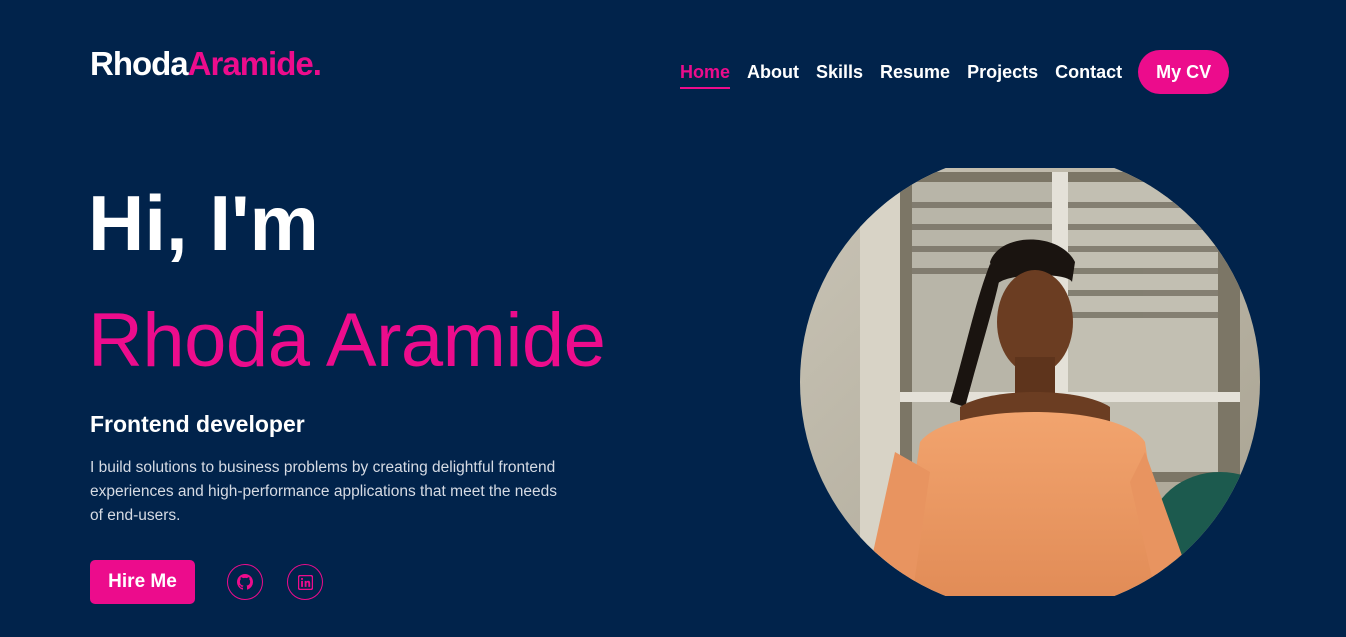 Image resolution: width=1346 pixels, height=637 pixels. I want to click on linkedin-icon, so click(305, 582).